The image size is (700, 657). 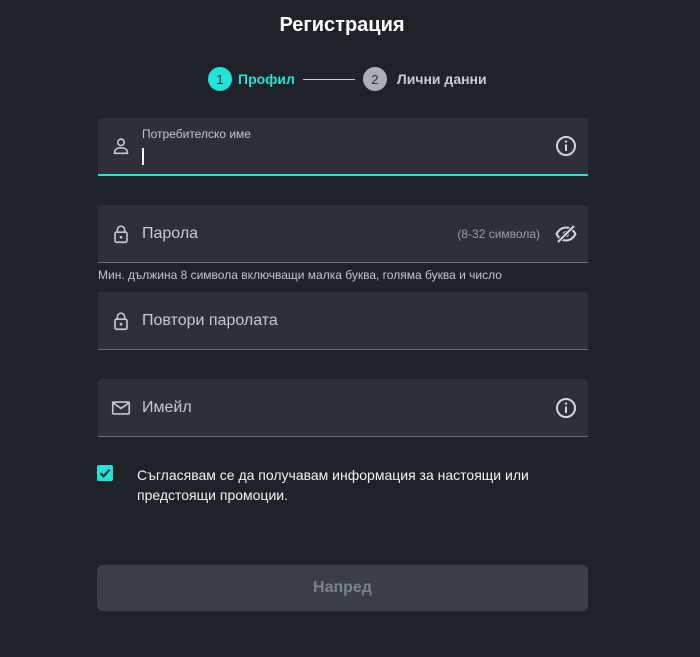 What do you see at coordinates (498, 233) in the screenshot?
I see `password-length-hint: (8-32 символа)` at bounding box center [498, 233].